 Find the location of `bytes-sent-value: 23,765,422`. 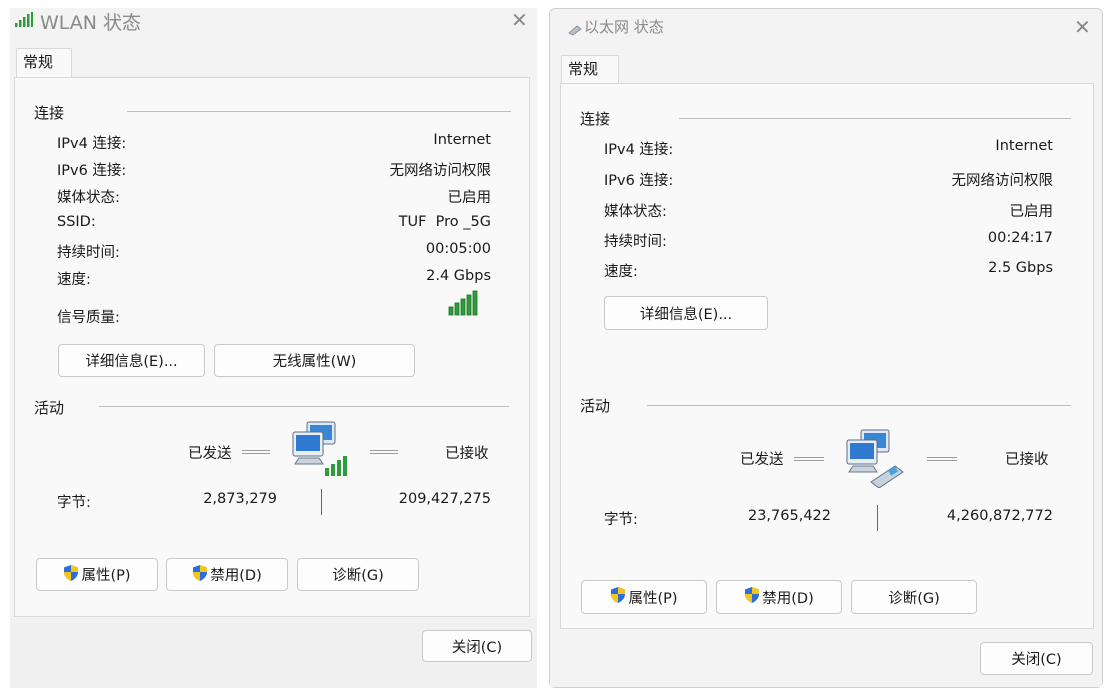

bytes-sent-value: 23,765,422 is located at coordinates (789, 516).